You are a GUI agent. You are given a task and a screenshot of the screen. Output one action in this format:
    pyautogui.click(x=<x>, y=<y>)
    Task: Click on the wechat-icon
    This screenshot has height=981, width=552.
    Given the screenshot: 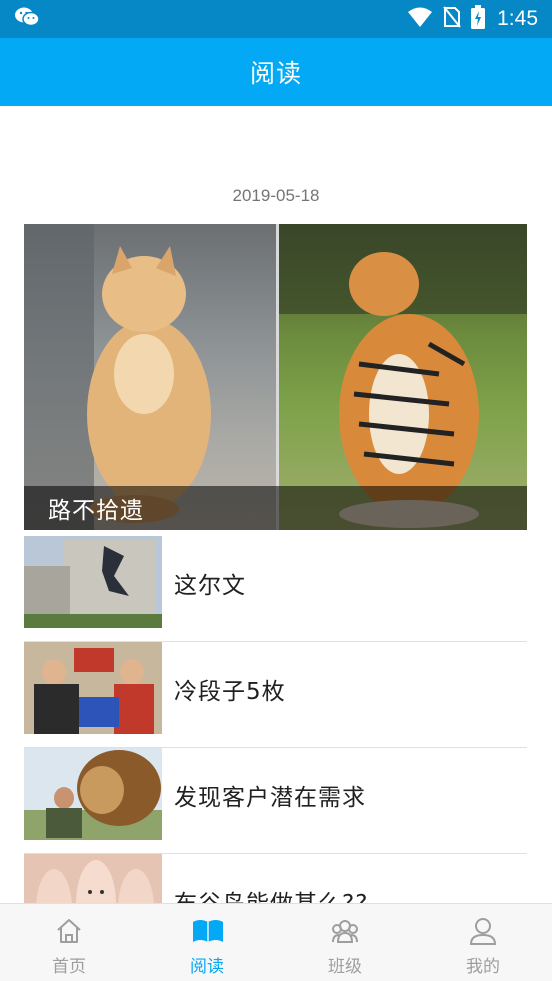 What is the action you would take?
    pyautogui.click(x=27, y=19)
    